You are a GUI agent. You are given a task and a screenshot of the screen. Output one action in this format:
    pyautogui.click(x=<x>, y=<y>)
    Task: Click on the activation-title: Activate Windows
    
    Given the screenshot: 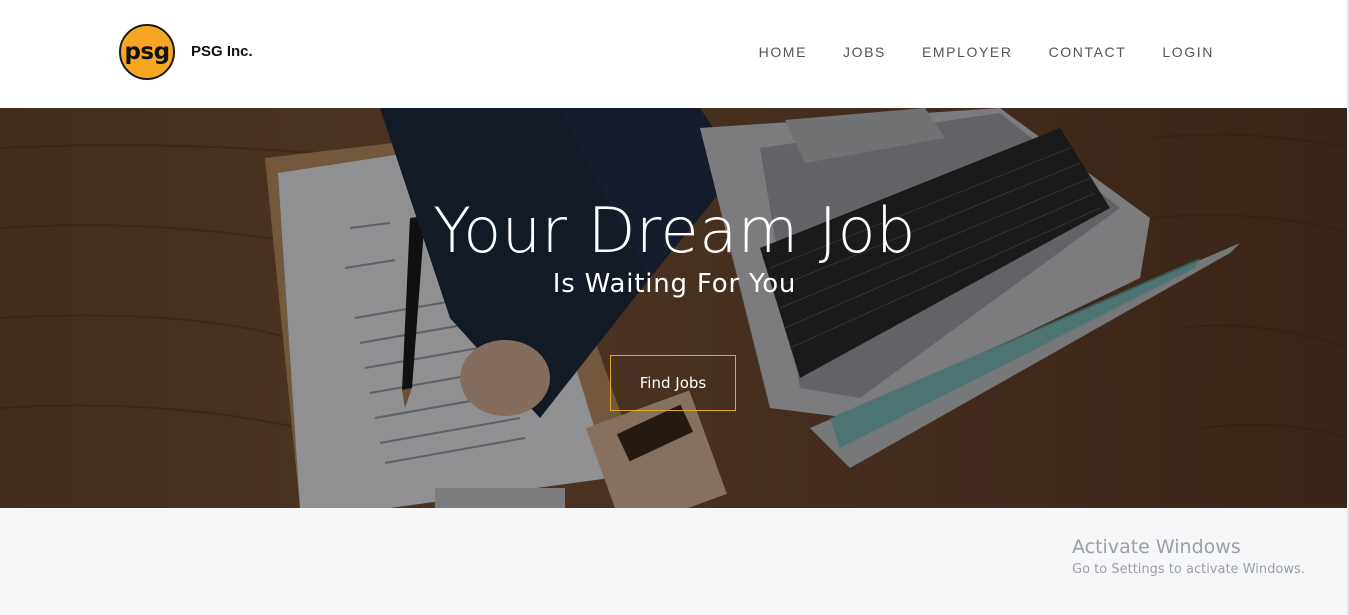 What is the action you would take?
    pyautogui.click(x=1156, y=547)
    